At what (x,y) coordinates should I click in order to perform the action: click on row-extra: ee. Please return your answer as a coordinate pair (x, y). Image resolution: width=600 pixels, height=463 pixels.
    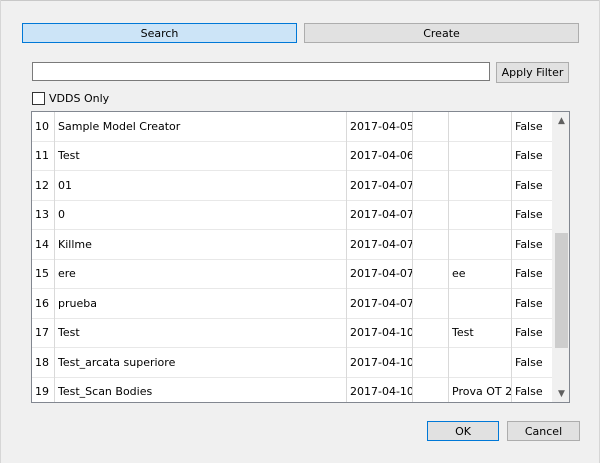
    Looking at the image, I should click on (459, 274).